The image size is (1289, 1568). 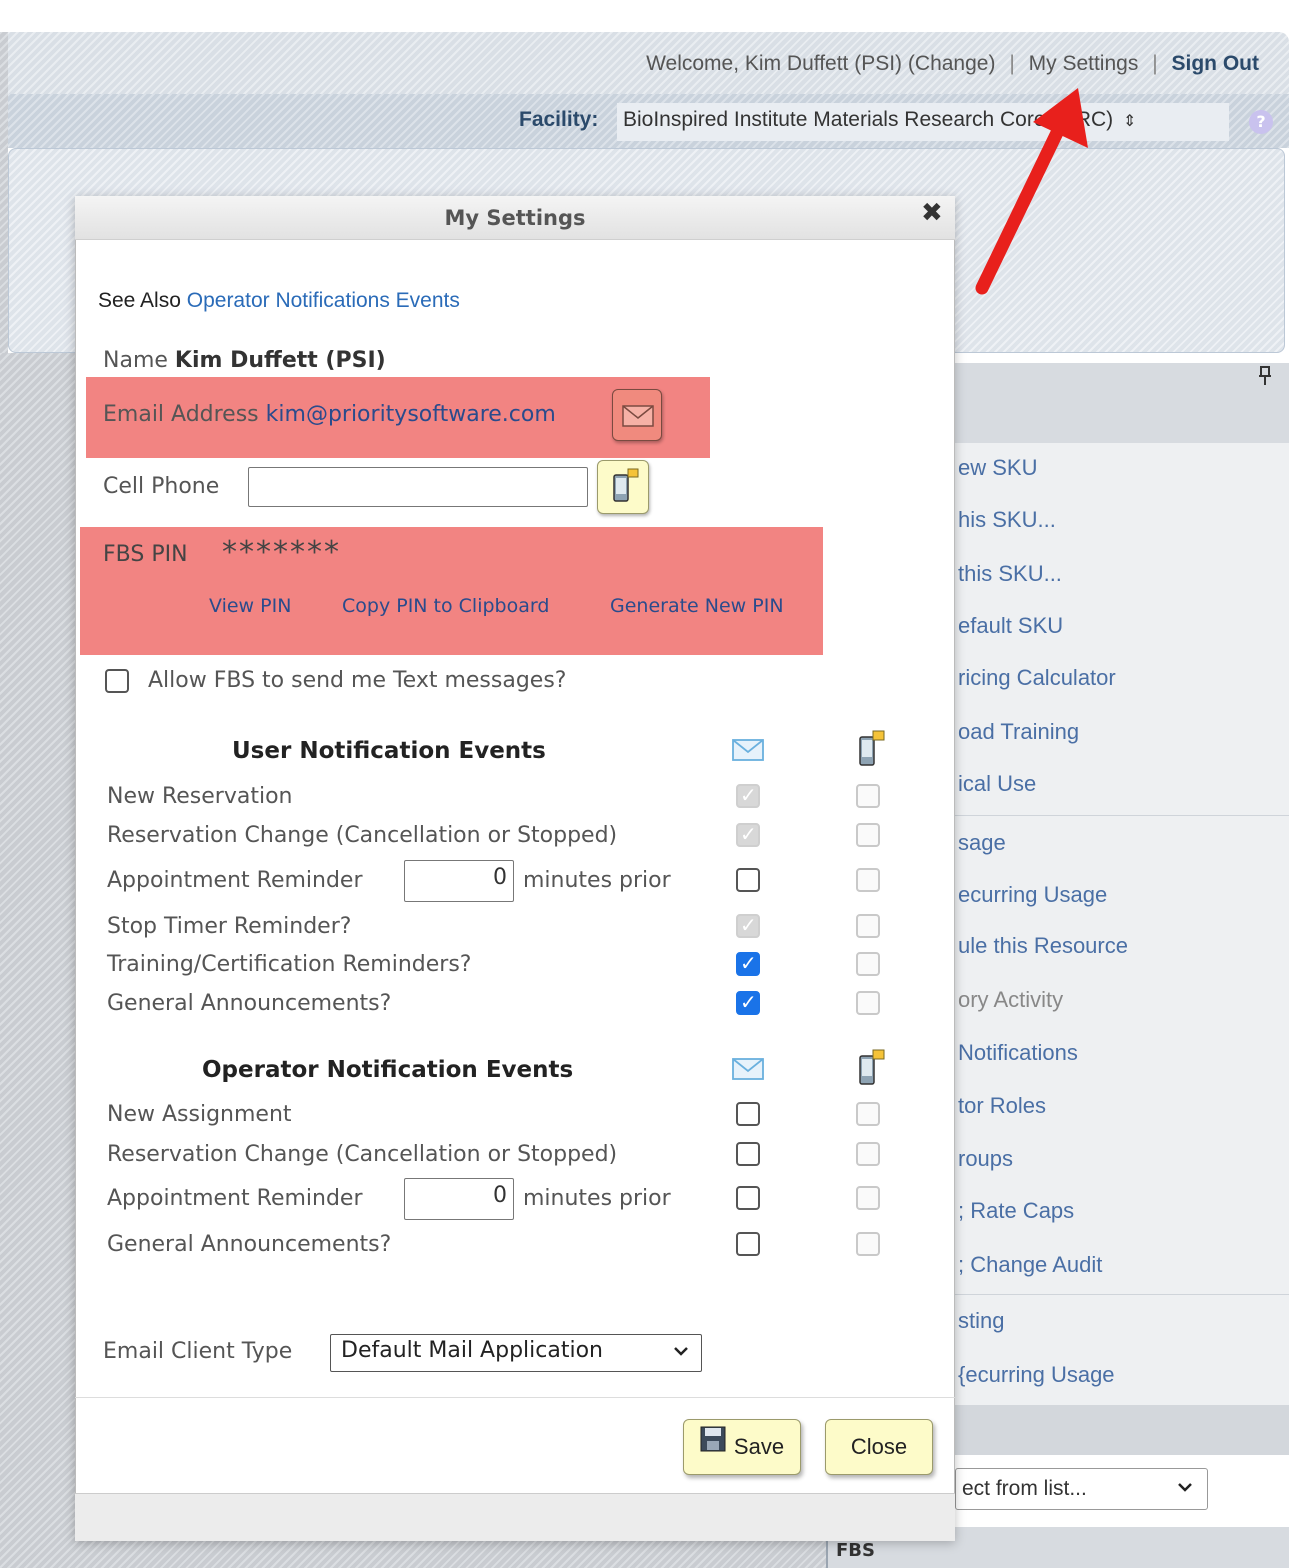 What do you see at coordinates (1122, 1294) in the screenshot?
I see `right-list-divider` at bounding box center [1122, 1294].